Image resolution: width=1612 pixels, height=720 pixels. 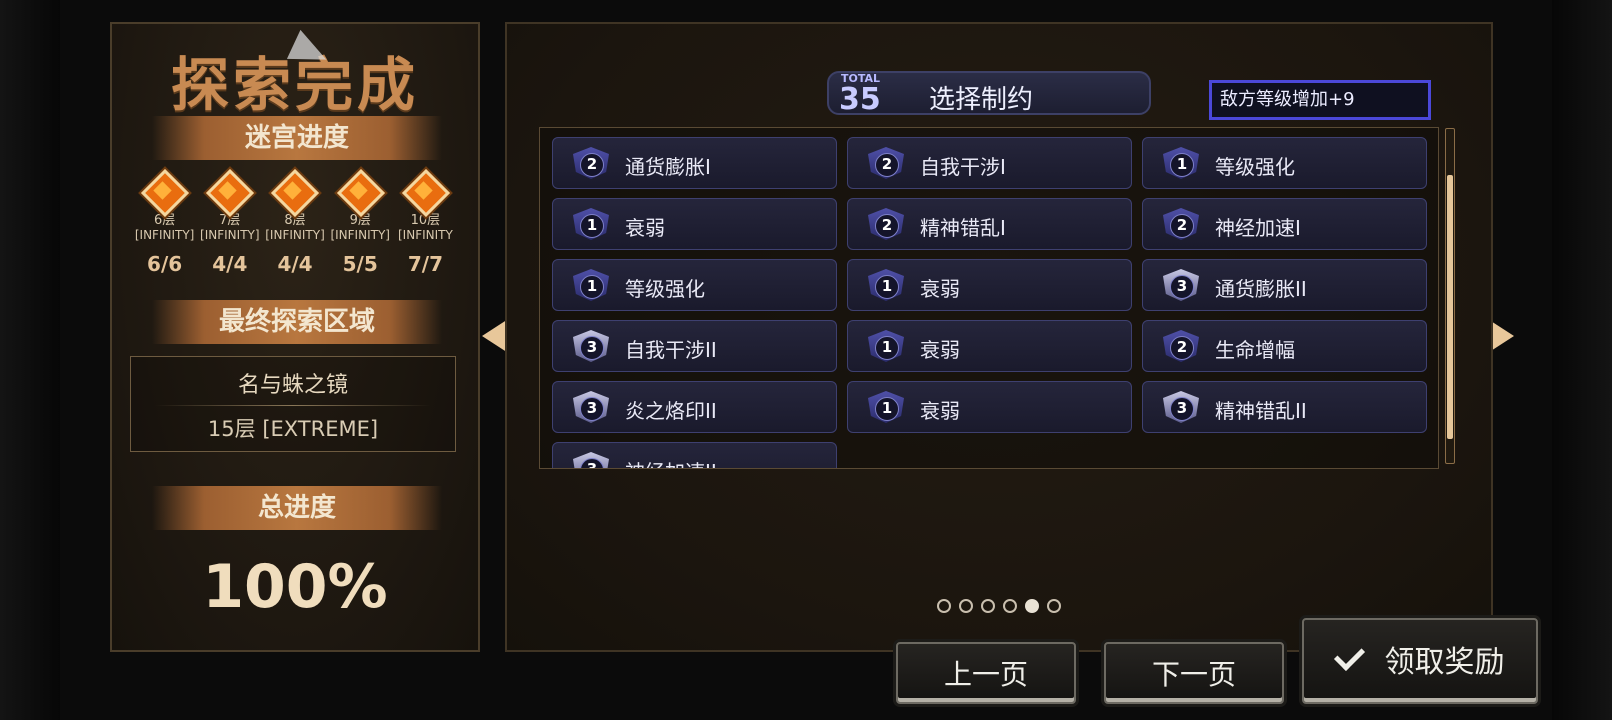 What do you see at coordinates (425, 264) in the screenshot?
I see `floor-count: 7/7` at bounding box center [425, 264].